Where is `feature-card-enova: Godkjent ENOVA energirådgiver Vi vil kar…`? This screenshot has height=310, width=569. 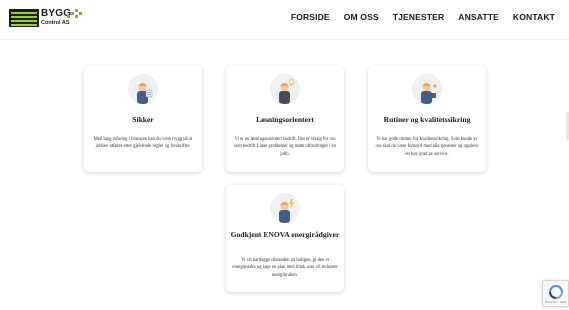
feature-card-enova: Godkjent ENOVA energirådgiver Vi vil kar… is located at coordinates (285, 238).